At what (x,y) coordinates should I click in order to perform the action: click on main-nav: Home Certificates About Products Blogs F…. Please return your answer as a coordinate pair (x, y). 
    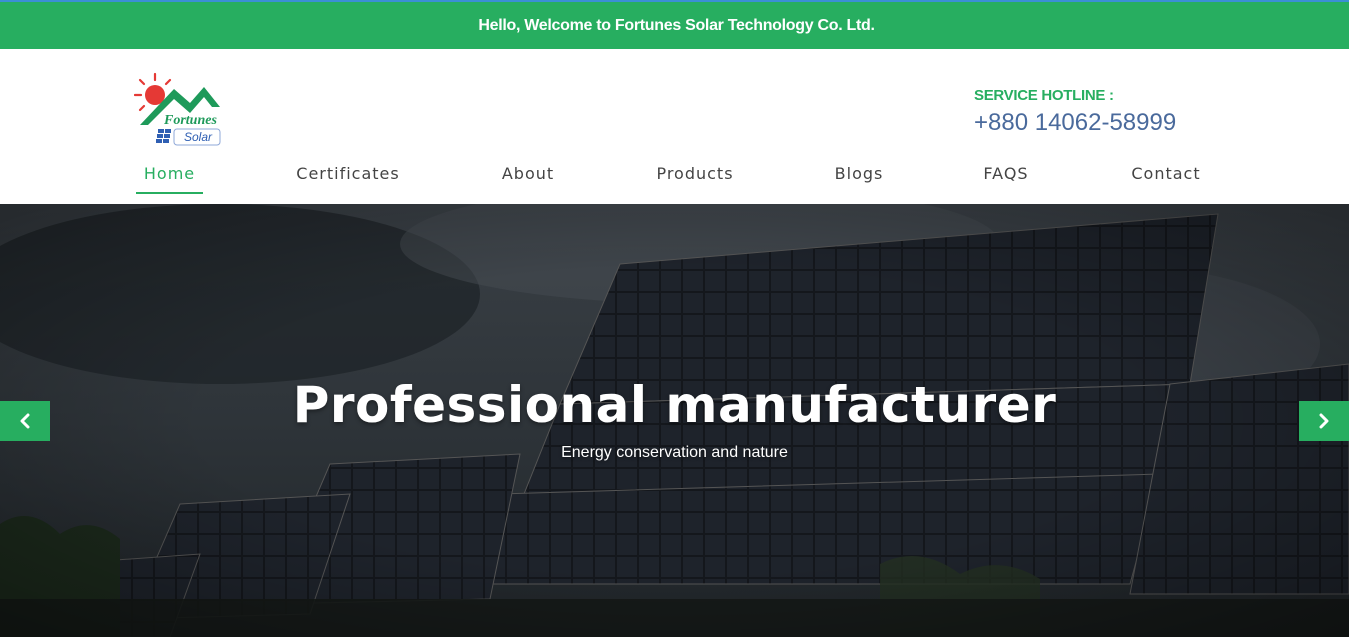
    Looking at the image, I should click on (674, 180).